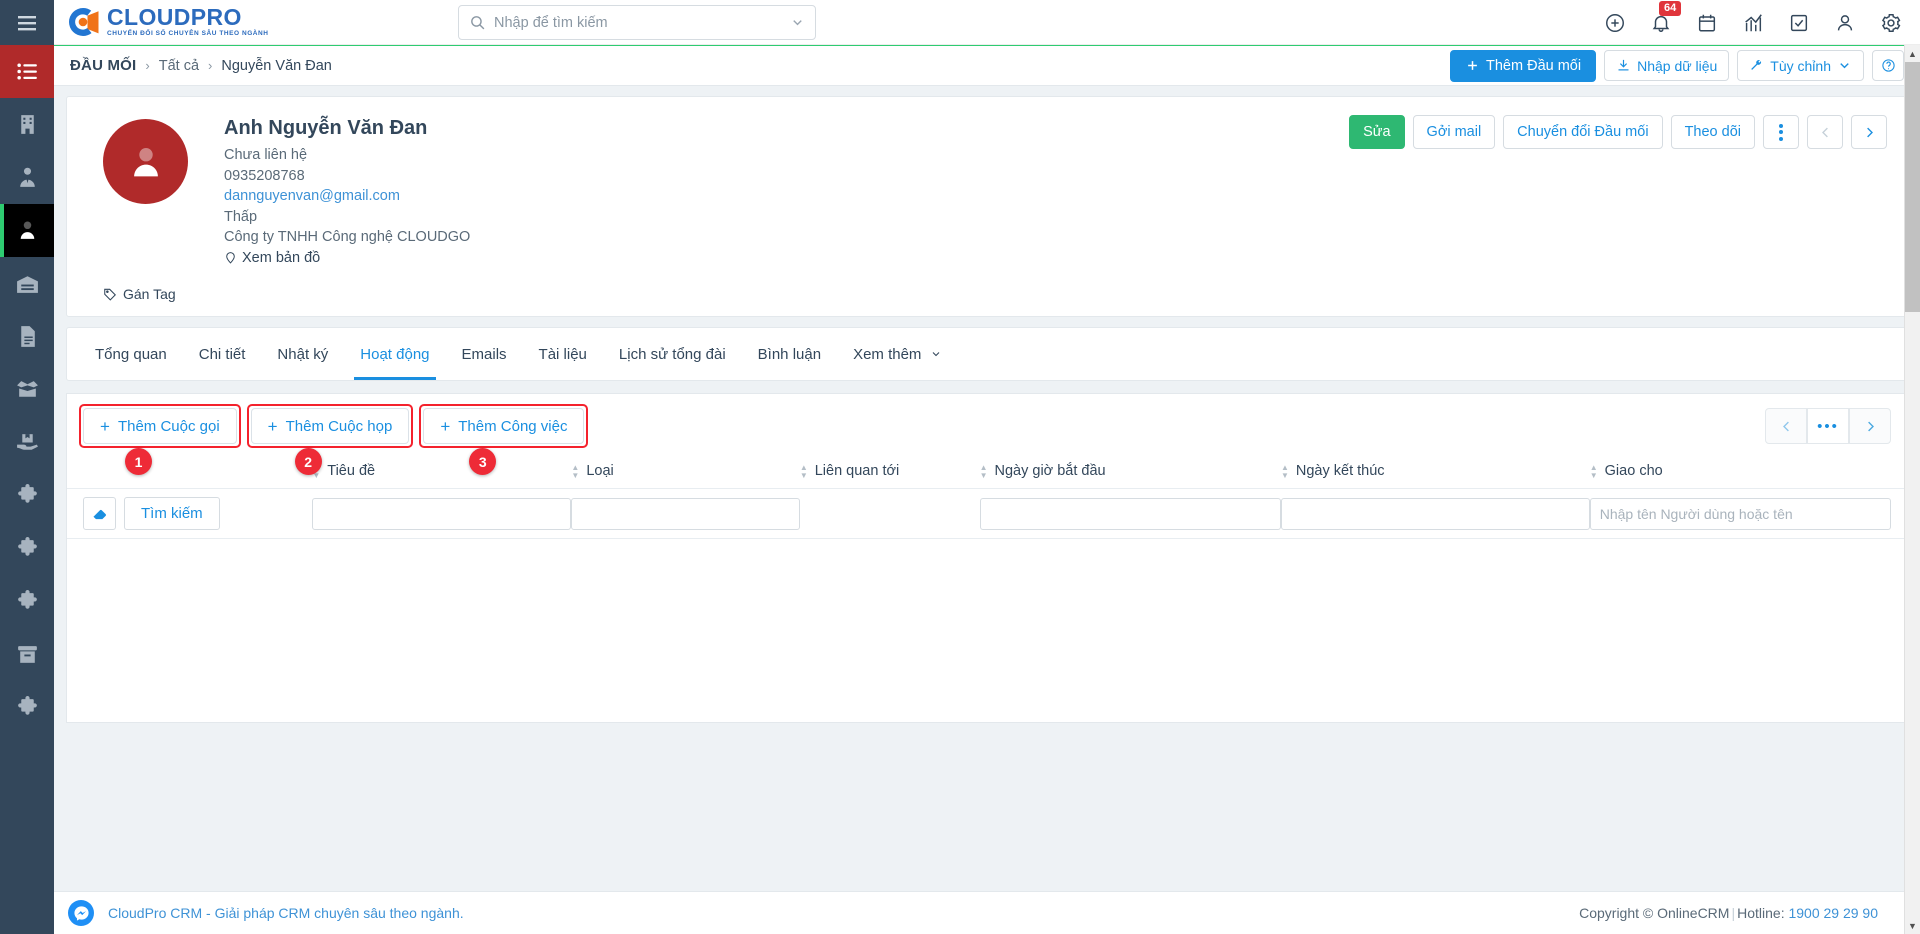 The width and height of the screenshot is (1920, 934). What do you see at coordinates (27, 654) in the screenshot?
I see `sidebar-item-modules` at bounding box center [27, 654].